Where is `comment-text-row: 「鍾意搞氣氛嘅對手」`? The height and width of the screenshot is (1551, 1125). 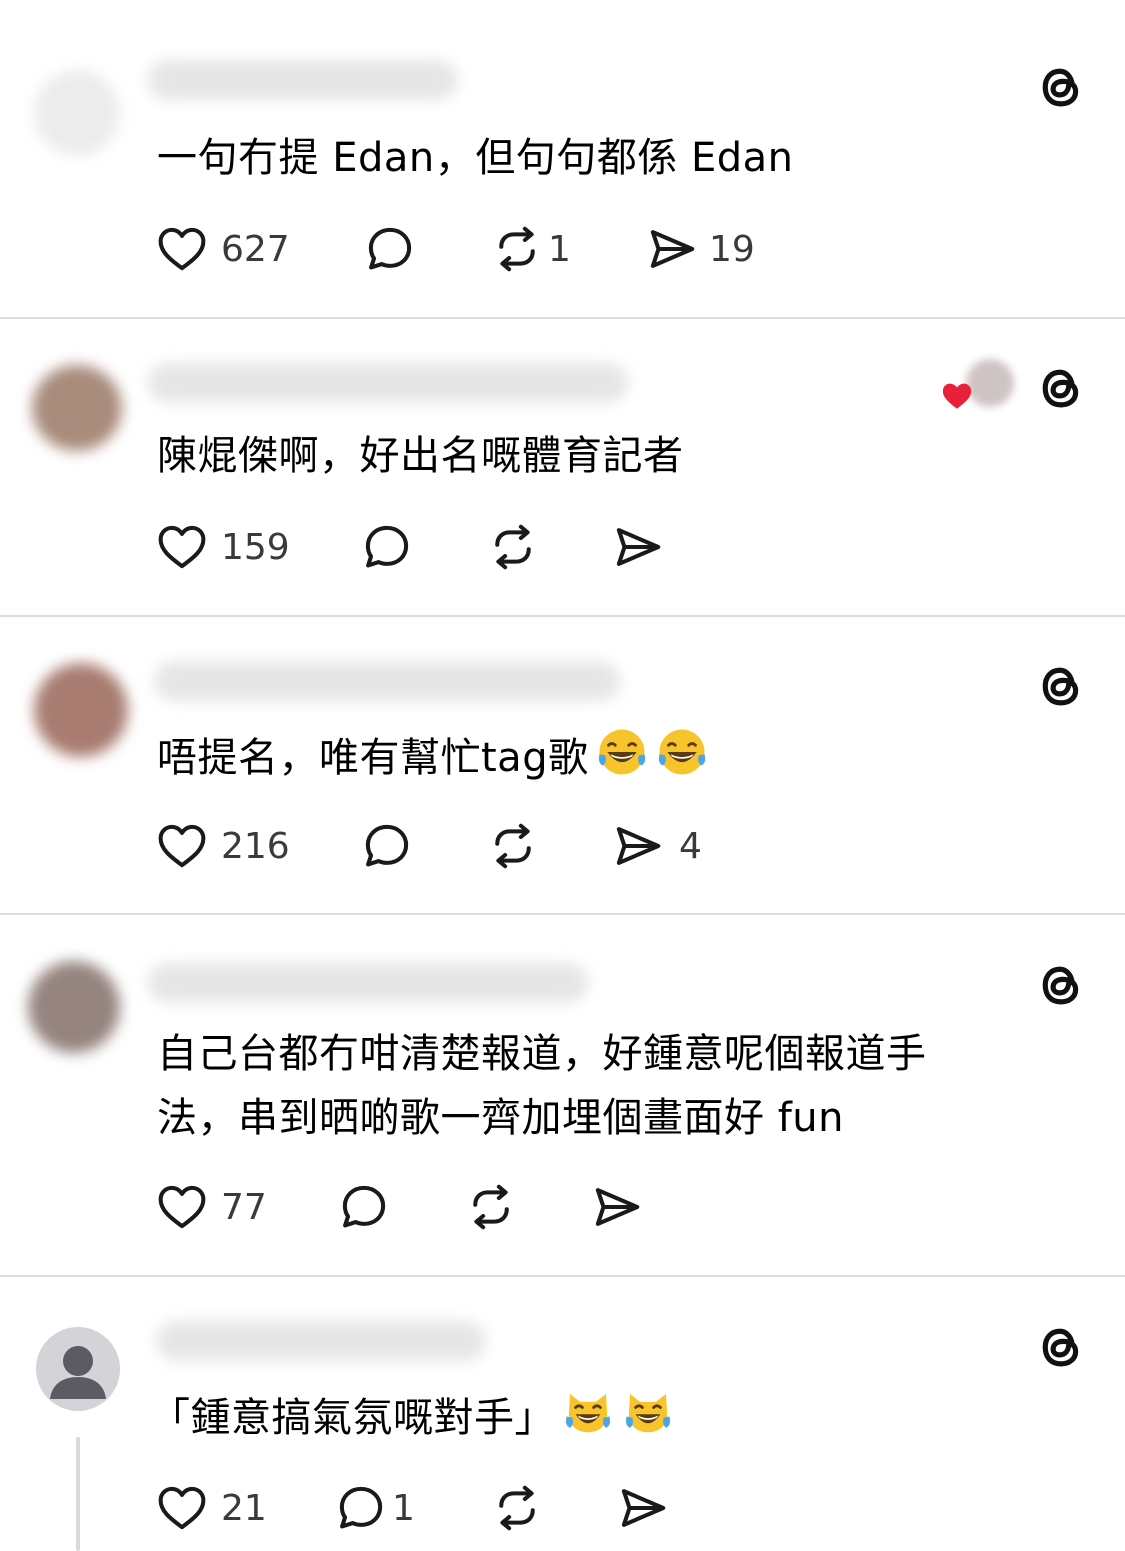 comment-text-row: 「鍾意搞氣氛嘅對手」 is located at coordinates (412, 1417).